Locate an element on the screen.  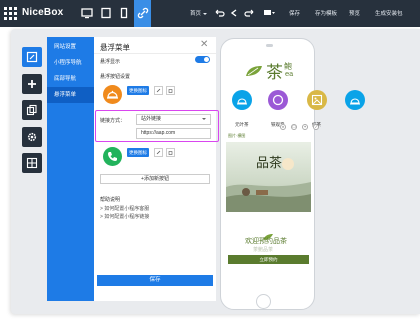
back-icon is located at coordinates (234, 13).